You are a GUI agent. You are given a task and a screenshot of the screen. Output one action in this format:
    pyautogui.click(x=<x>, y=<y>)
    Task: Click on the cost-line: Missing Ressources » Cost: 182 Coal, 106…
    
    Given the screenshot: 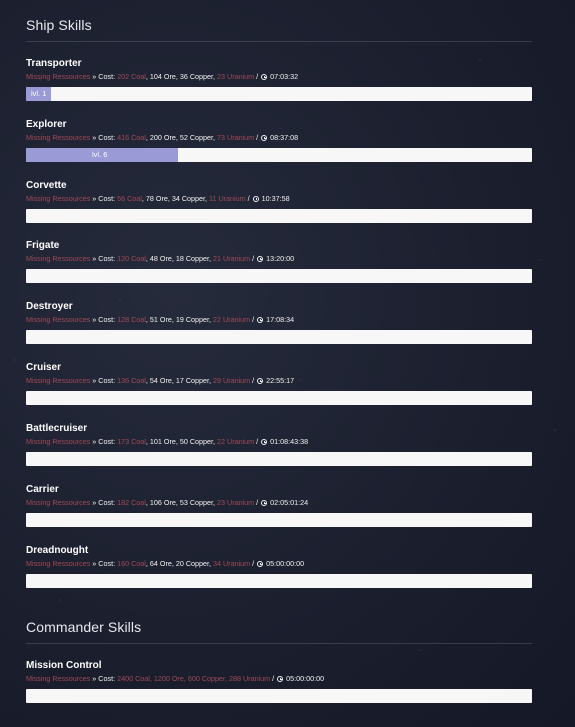 What is the action you would take?
    pyautogui.click(x=167, y=502)
    